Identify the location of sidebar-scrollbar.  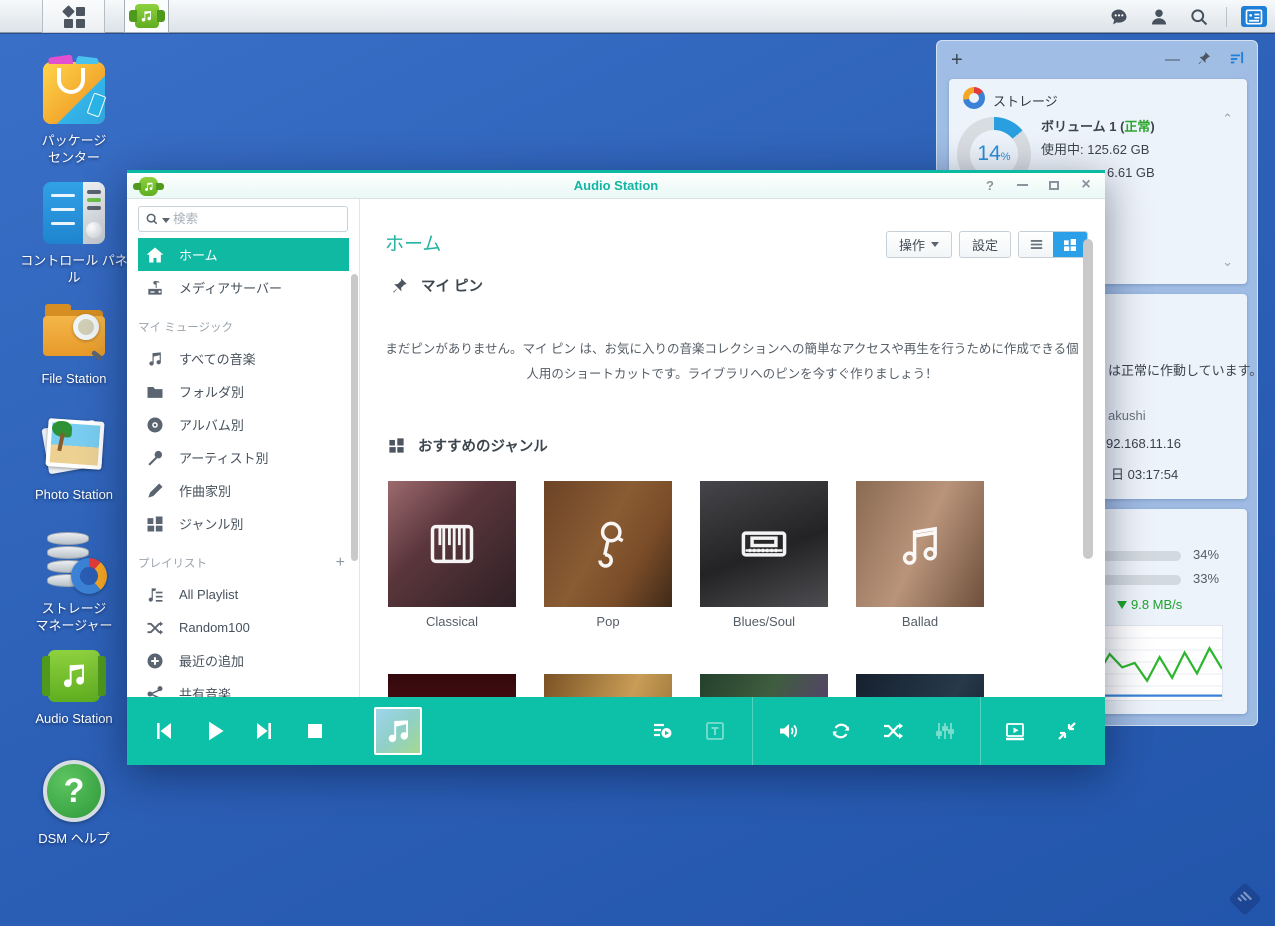
(354, 417).